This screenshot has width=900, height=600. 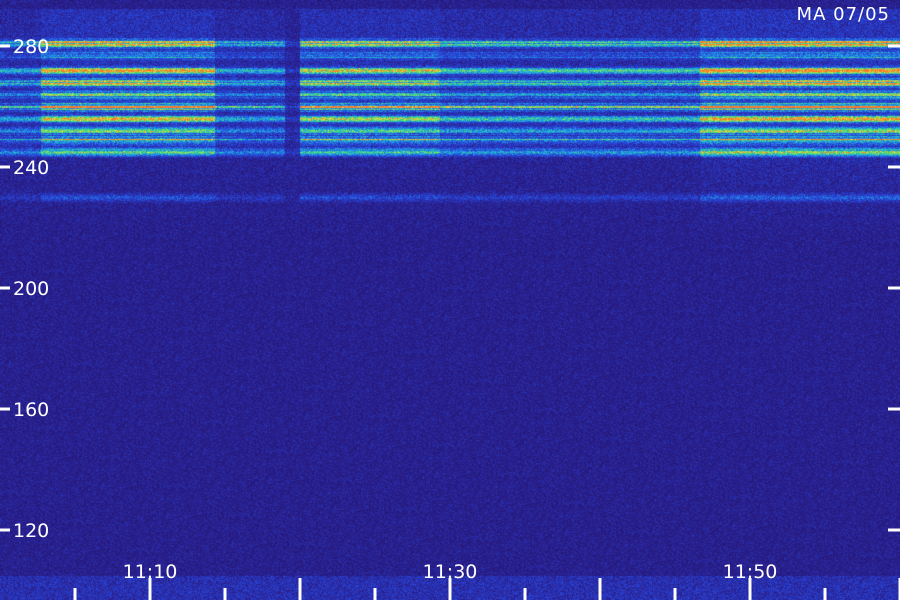 What do you see at coordinates (31, 47) in the screenshot?
I see `y-tick-label: 280` at bounding box center [31, 47].